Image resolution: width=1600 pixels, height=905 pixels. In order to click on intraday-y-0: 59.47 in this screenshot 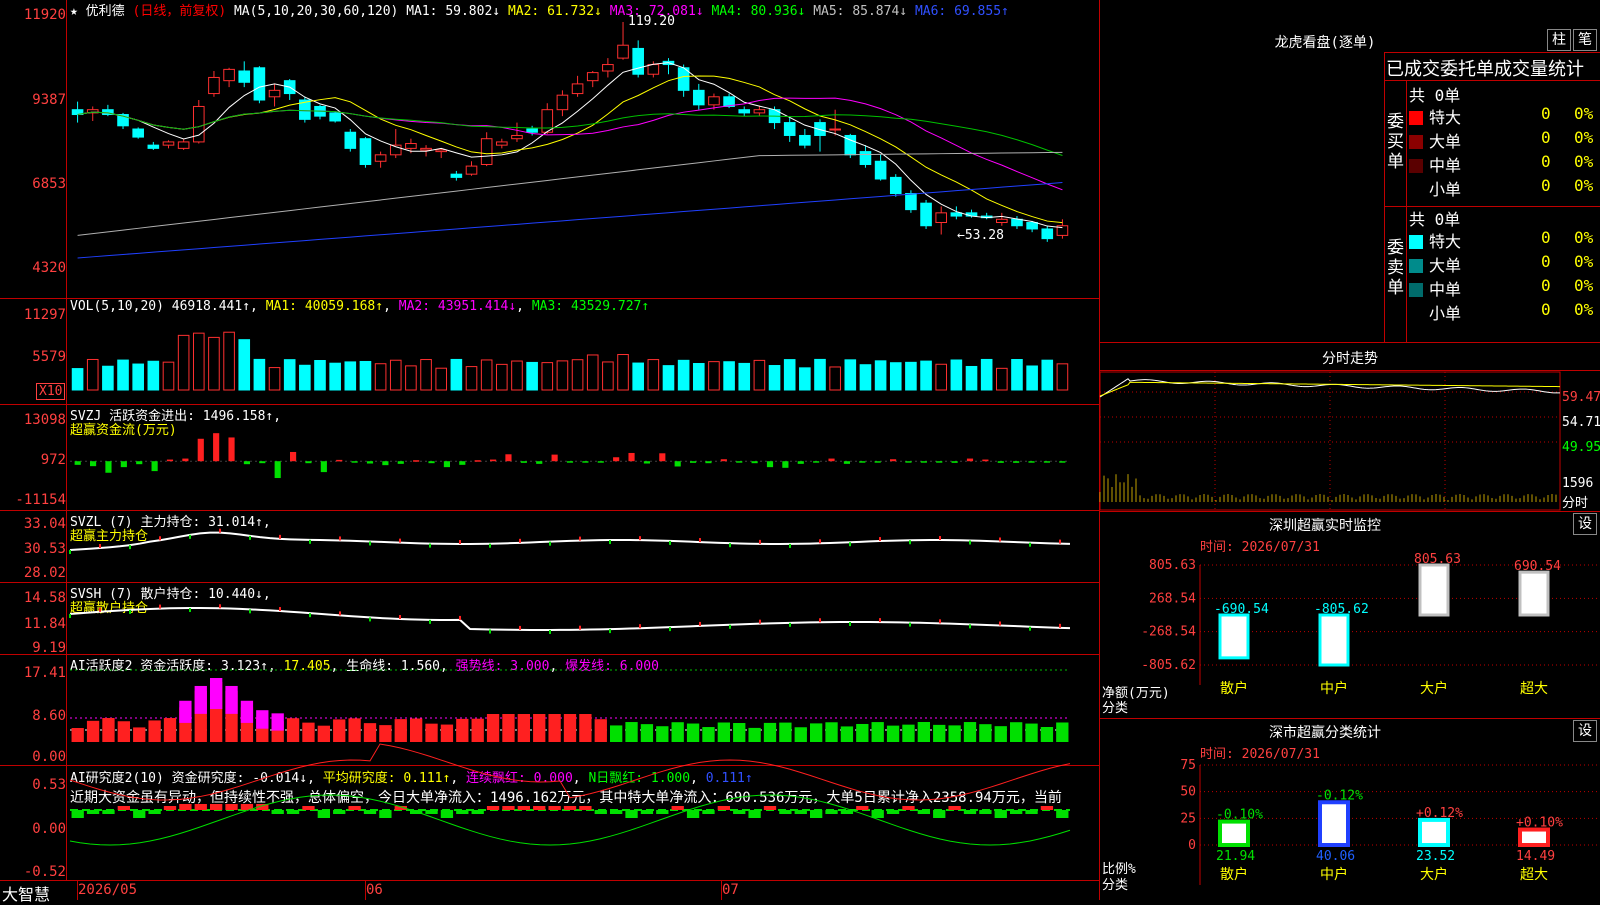, I will do `click(1581, 397)`.